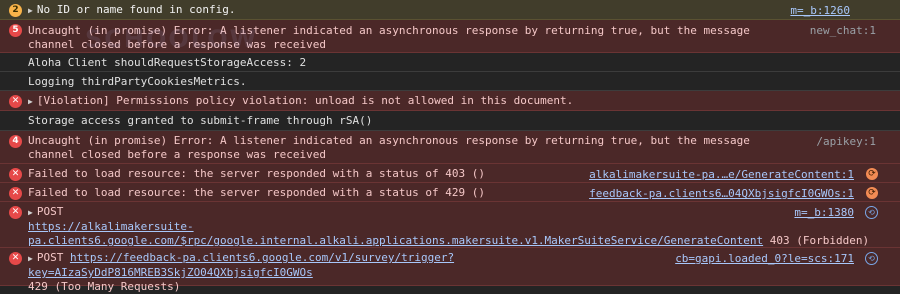 Image resolution: width=900 pixels, height=294 pixels. I want to click on message-text: Logging thirdPartyCookiesMetrics., so click(137, 81).